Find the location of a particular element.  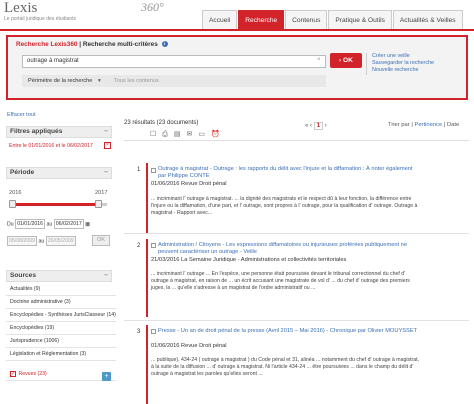

period-slider-start-handle is located at coordinates (12, 204).